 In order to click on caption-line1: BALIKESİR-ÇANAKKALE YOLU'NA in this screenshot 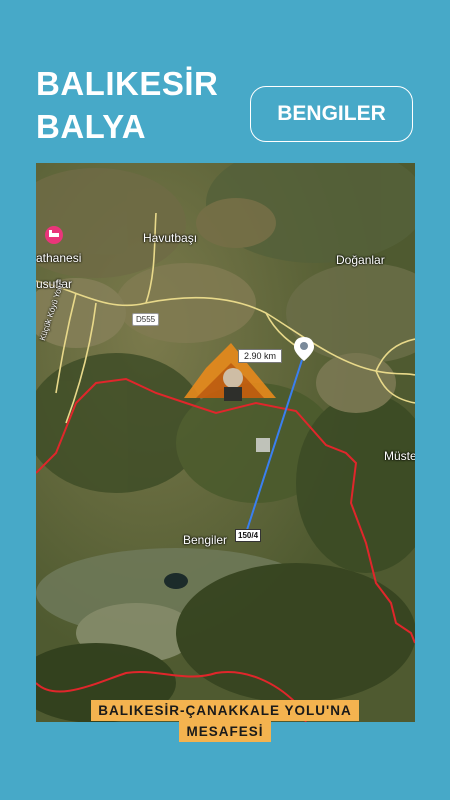, I will do `click(225, 710)`.